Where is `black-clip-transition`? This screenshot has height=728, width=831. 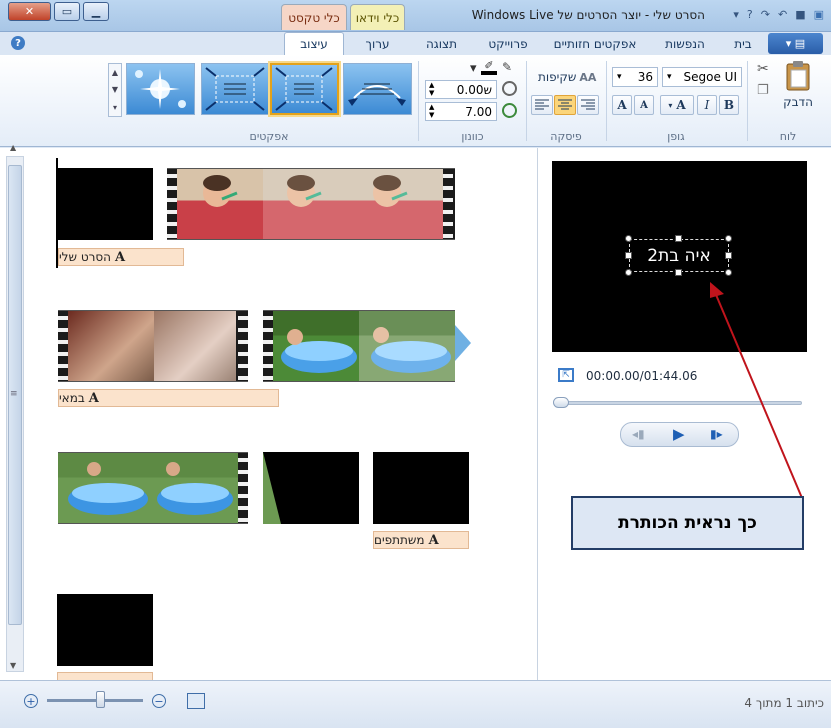 black-clip-transition is located at coordinates (311, 488).